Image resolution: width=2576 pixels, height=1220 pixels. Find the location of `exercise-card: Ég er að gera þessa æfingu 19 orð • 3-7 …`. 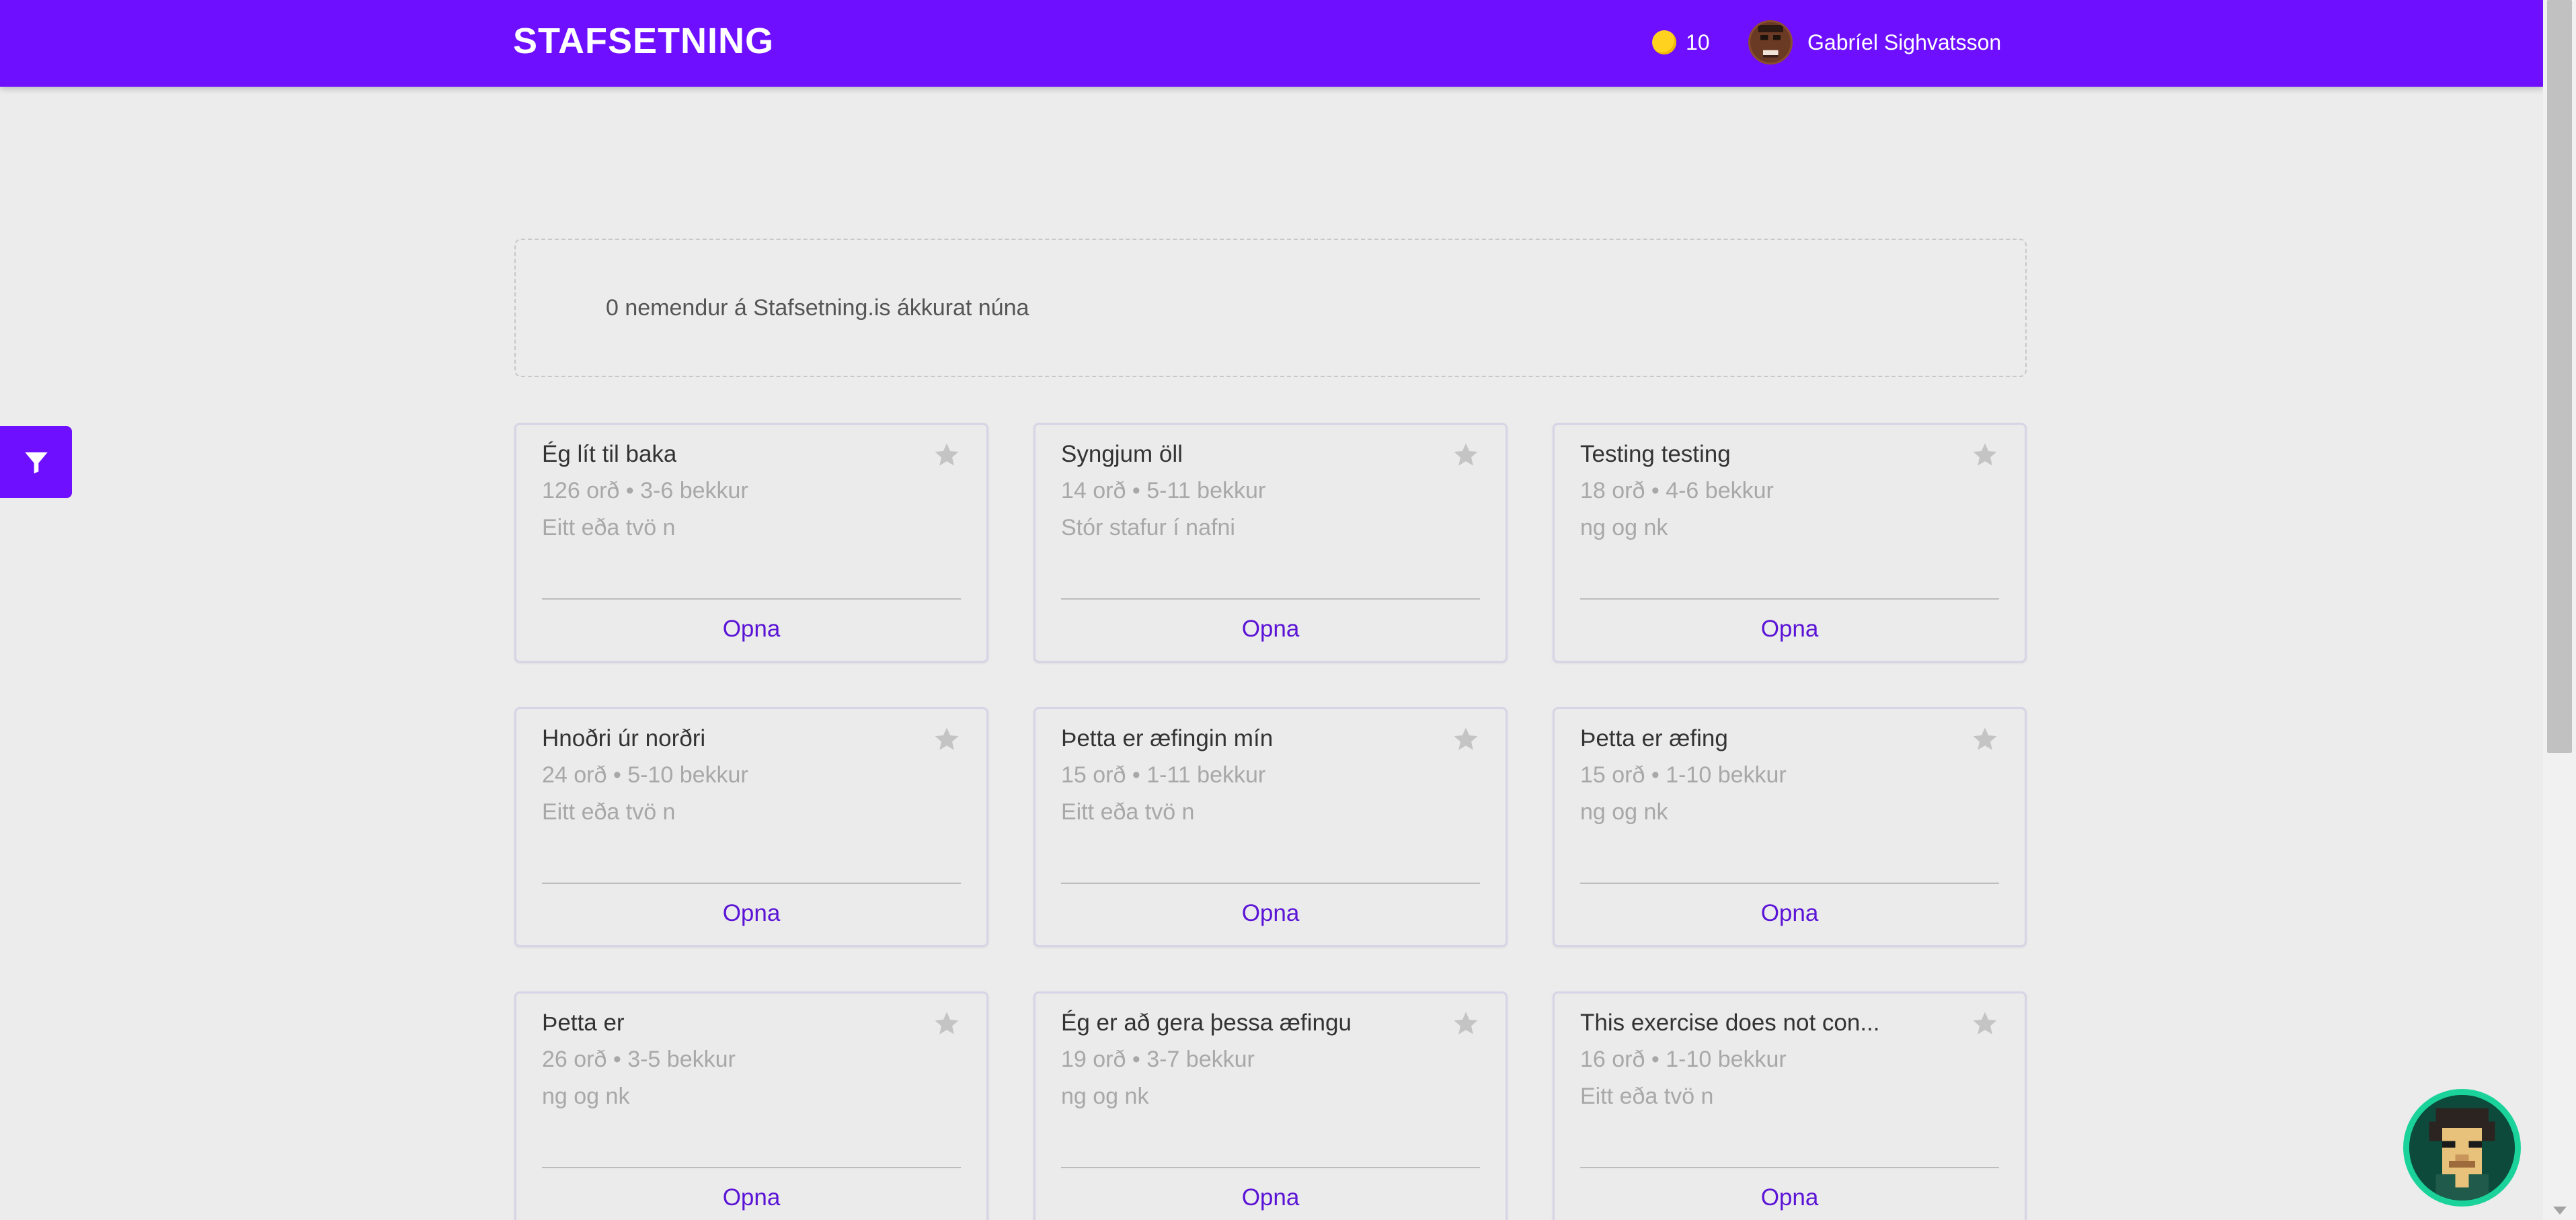

exercise-card: Ég er að gera þessa æfingu 19 orð • 3-7 … is located at coordinates (1270, 1105).